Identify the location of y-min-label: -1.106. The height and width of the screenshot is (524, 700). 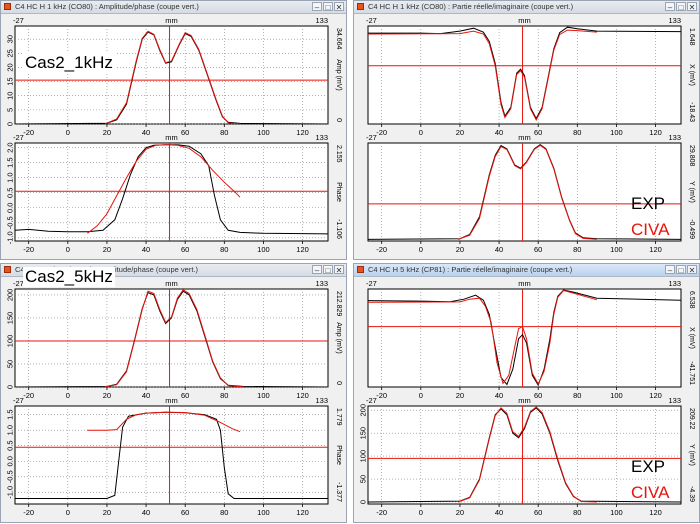
(338, 229).